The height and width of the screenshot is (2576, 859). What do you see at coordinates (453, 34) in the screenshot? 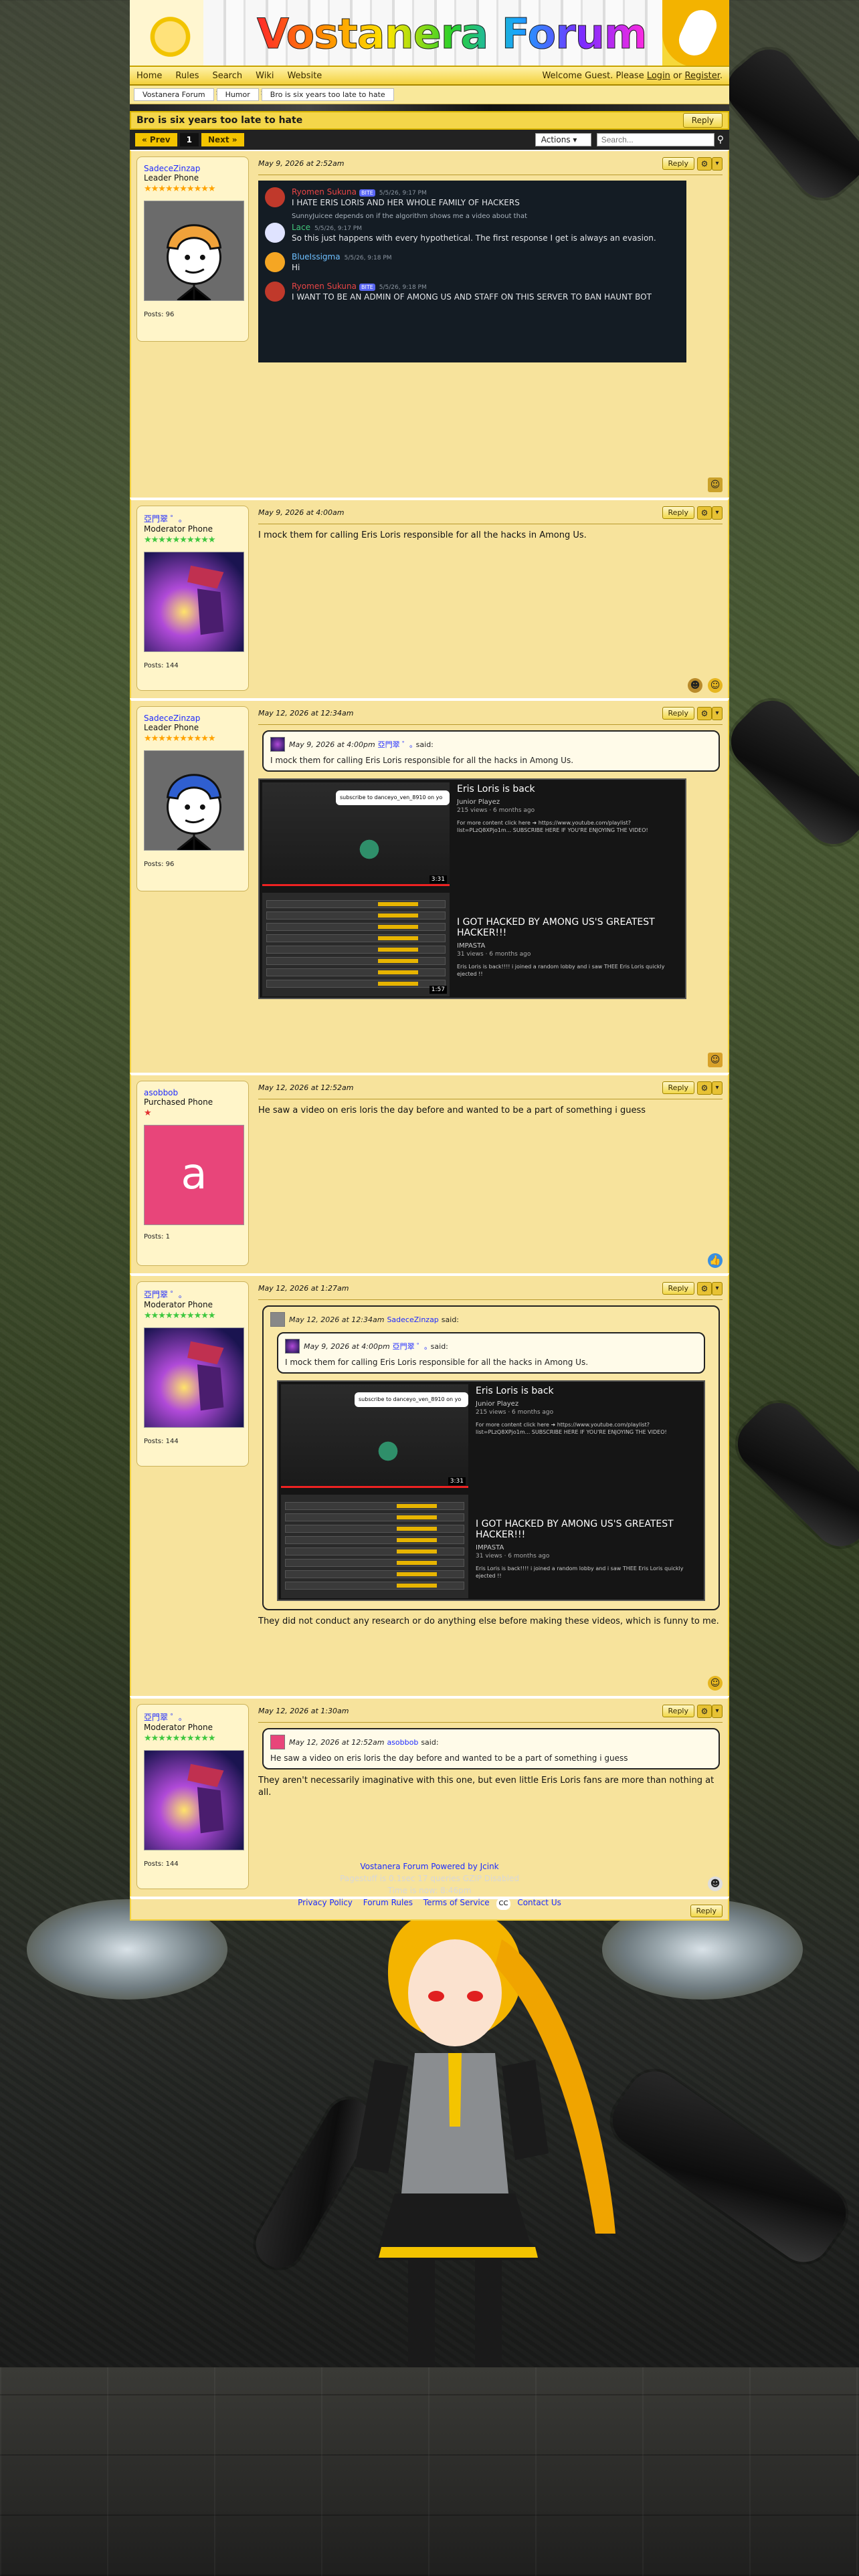
I see `site-title: Vostanera Forum` at bounding box center [453, 34].